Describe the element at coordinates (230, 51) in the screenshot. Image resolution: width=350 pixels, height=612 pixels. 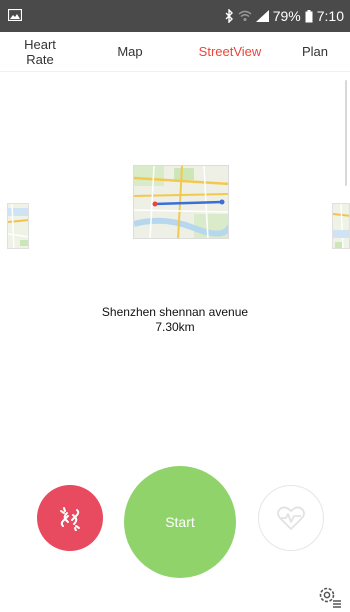
I see `tab-streetview: StreetView` at that location.